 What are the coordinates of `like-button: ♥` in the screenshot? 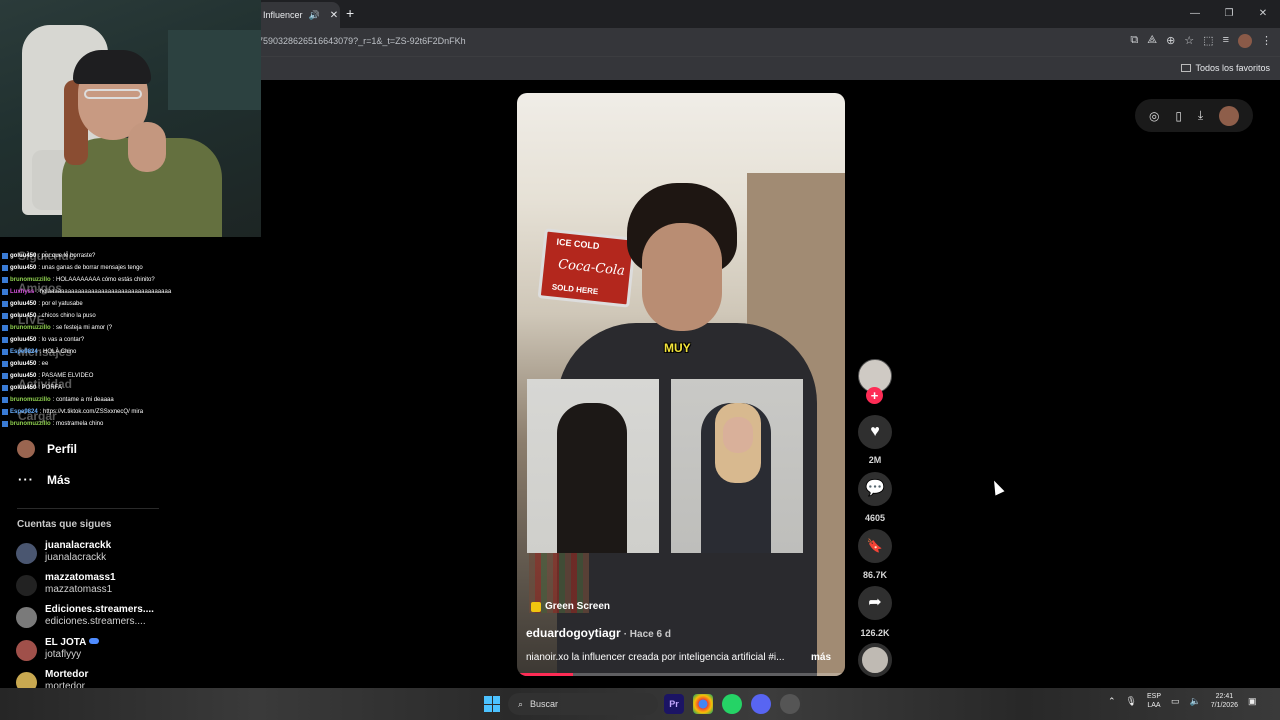 It's located at (875, 432).